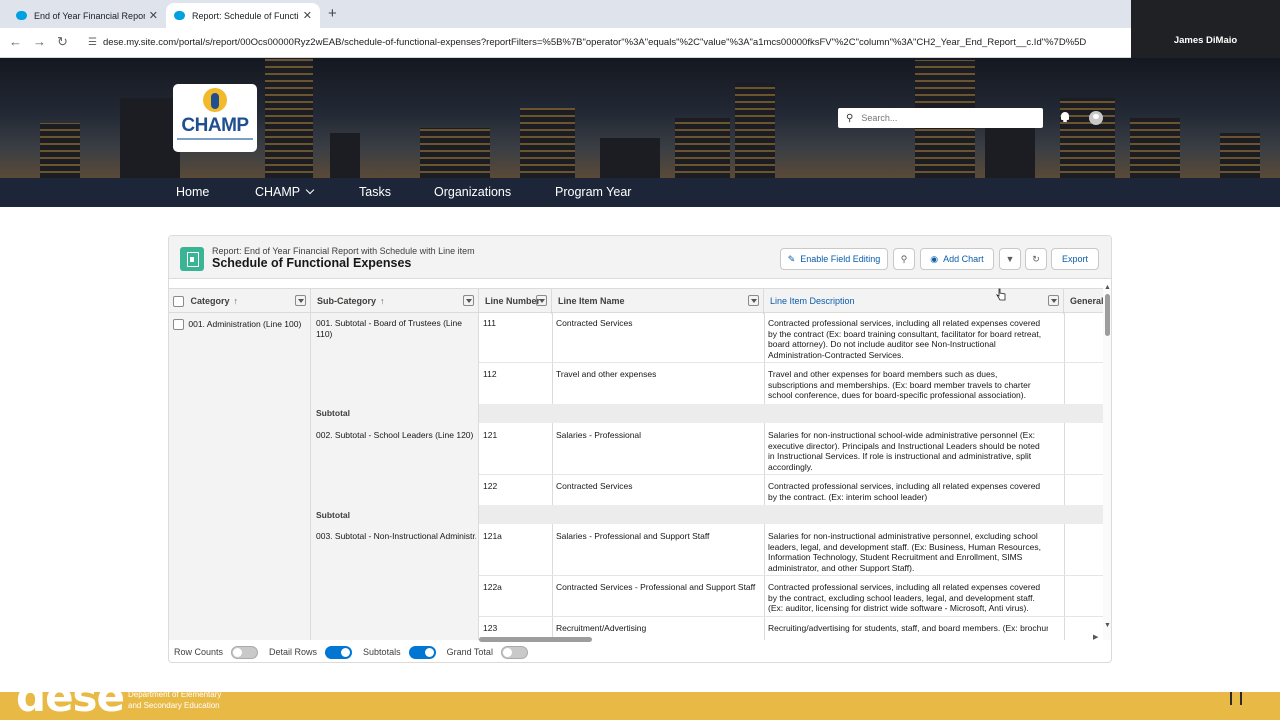  I want to click on column-header-line-item-description: Line Item Description, so click(914, 301).